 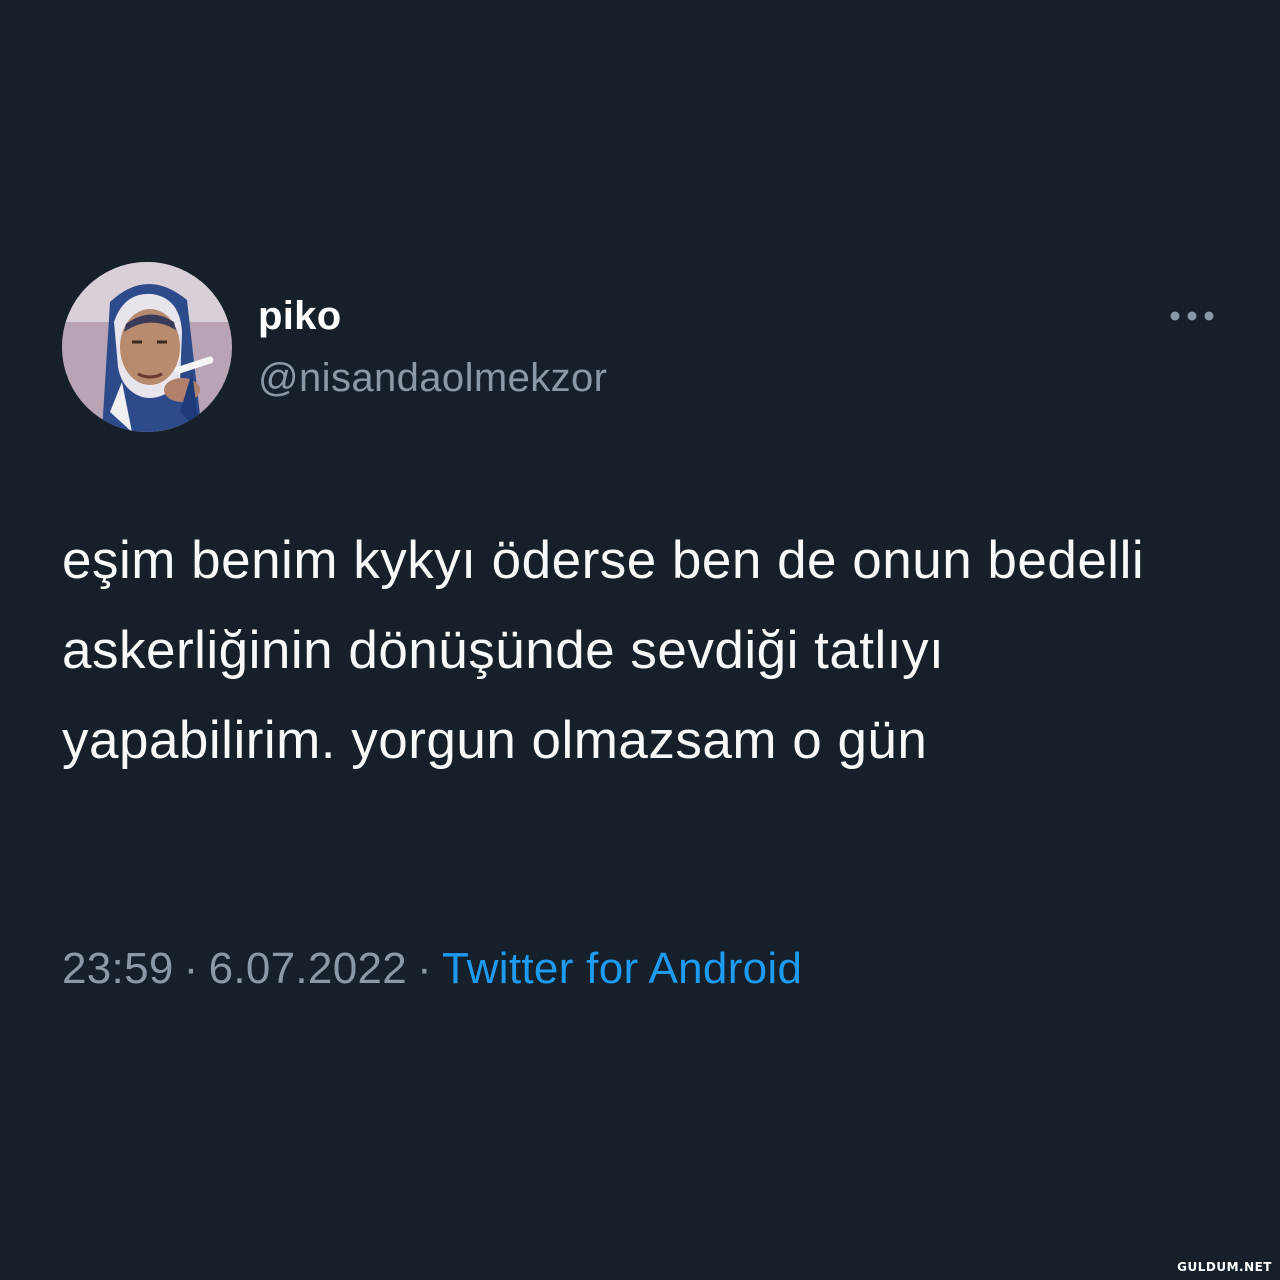 I want to click on tweet-meta: 23:59 · 6.07.2022 · Twitter for Android, so click(x=432, y=969).